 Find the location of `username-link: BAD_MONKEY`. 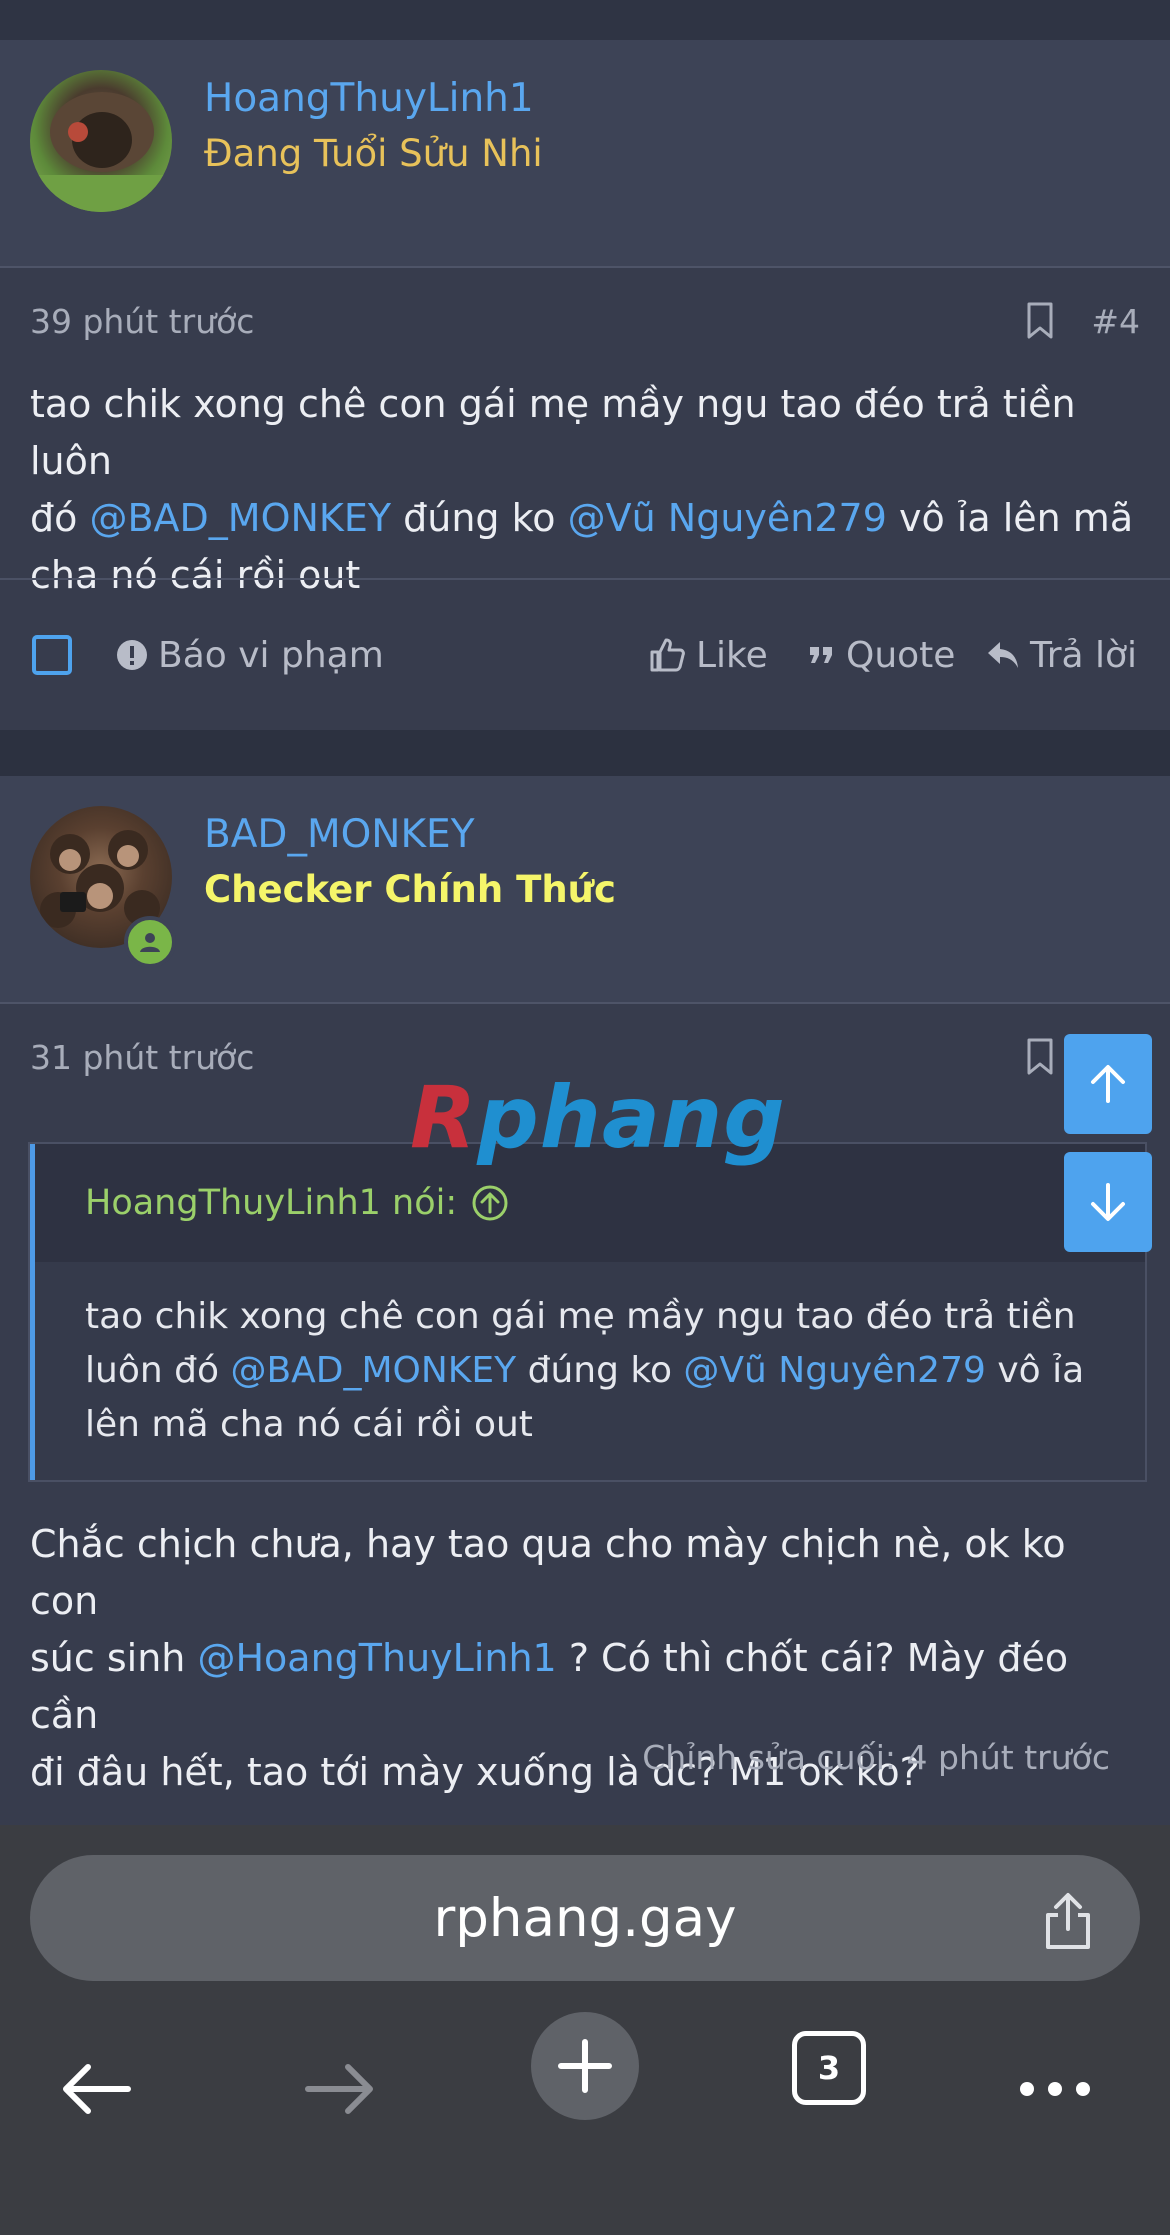

username-link: BAD_MONKEY is located at coordinates (339, 834).